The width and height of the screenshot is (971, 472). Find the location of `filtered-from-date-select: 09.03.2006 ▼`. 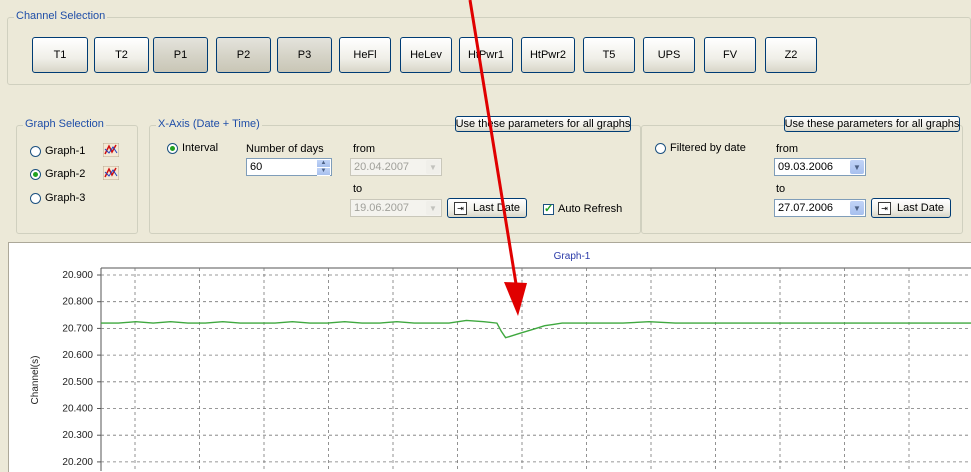

filtered-from-date-select: 09.03.2006 ▼ is located at coordinates (820, 167).